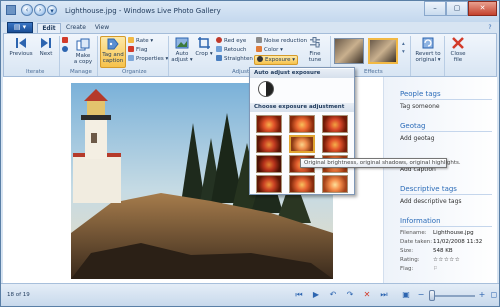 The width and height of the screenshot is (500, 307). Describe the element at coordinates (420, 106) in the screenshot. I see `tag-someone-link: Tag someone` at that location.